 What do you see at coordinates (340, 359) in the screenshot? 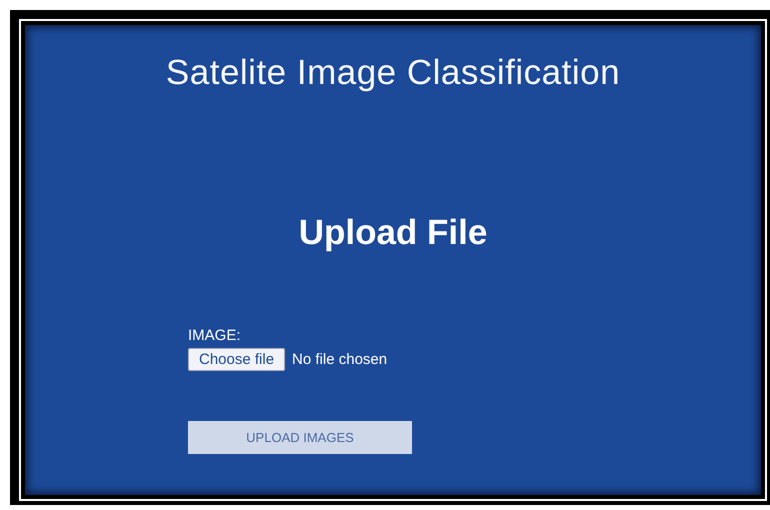
I see `file-status: No file chosen` at bounding box center [340, 359].